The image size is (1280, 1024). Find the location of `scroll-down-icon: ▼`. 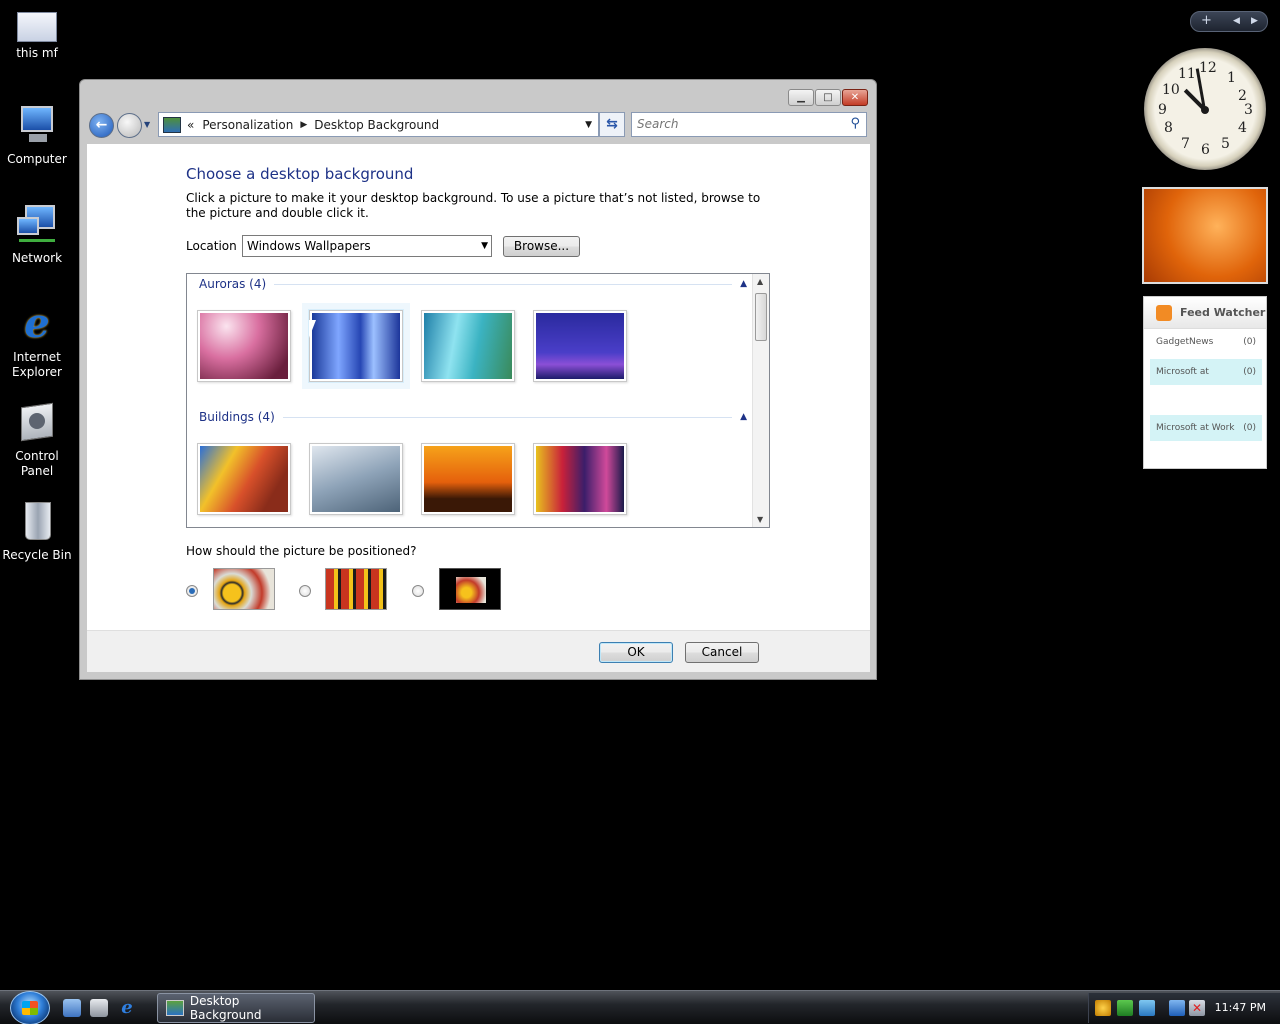

scroll-down-icon: ▼ is located at coordinates (760, 519).